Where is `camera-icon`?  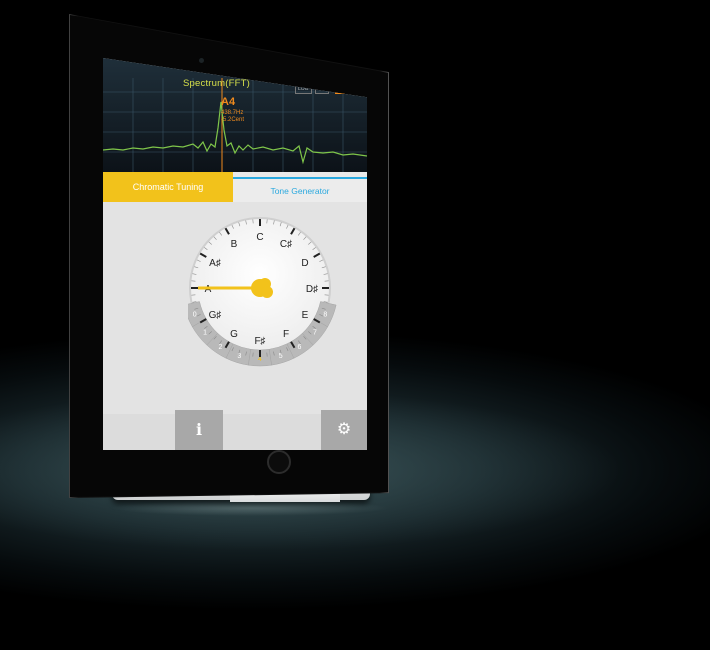 camera-icon is located at coordinates (201, 60).